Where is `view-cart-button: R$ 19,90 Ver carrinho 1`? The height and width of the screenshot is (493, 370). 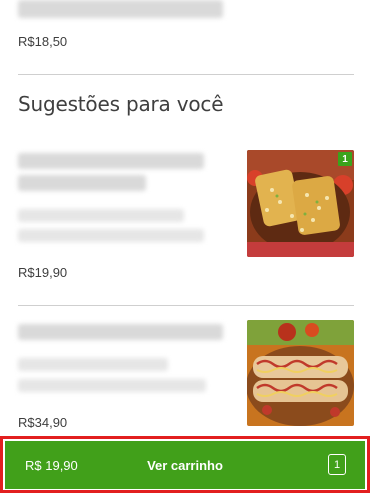
view-cart-button: R$ 19,90 Ver carrinho 1 is located at coordinates (185, 465).